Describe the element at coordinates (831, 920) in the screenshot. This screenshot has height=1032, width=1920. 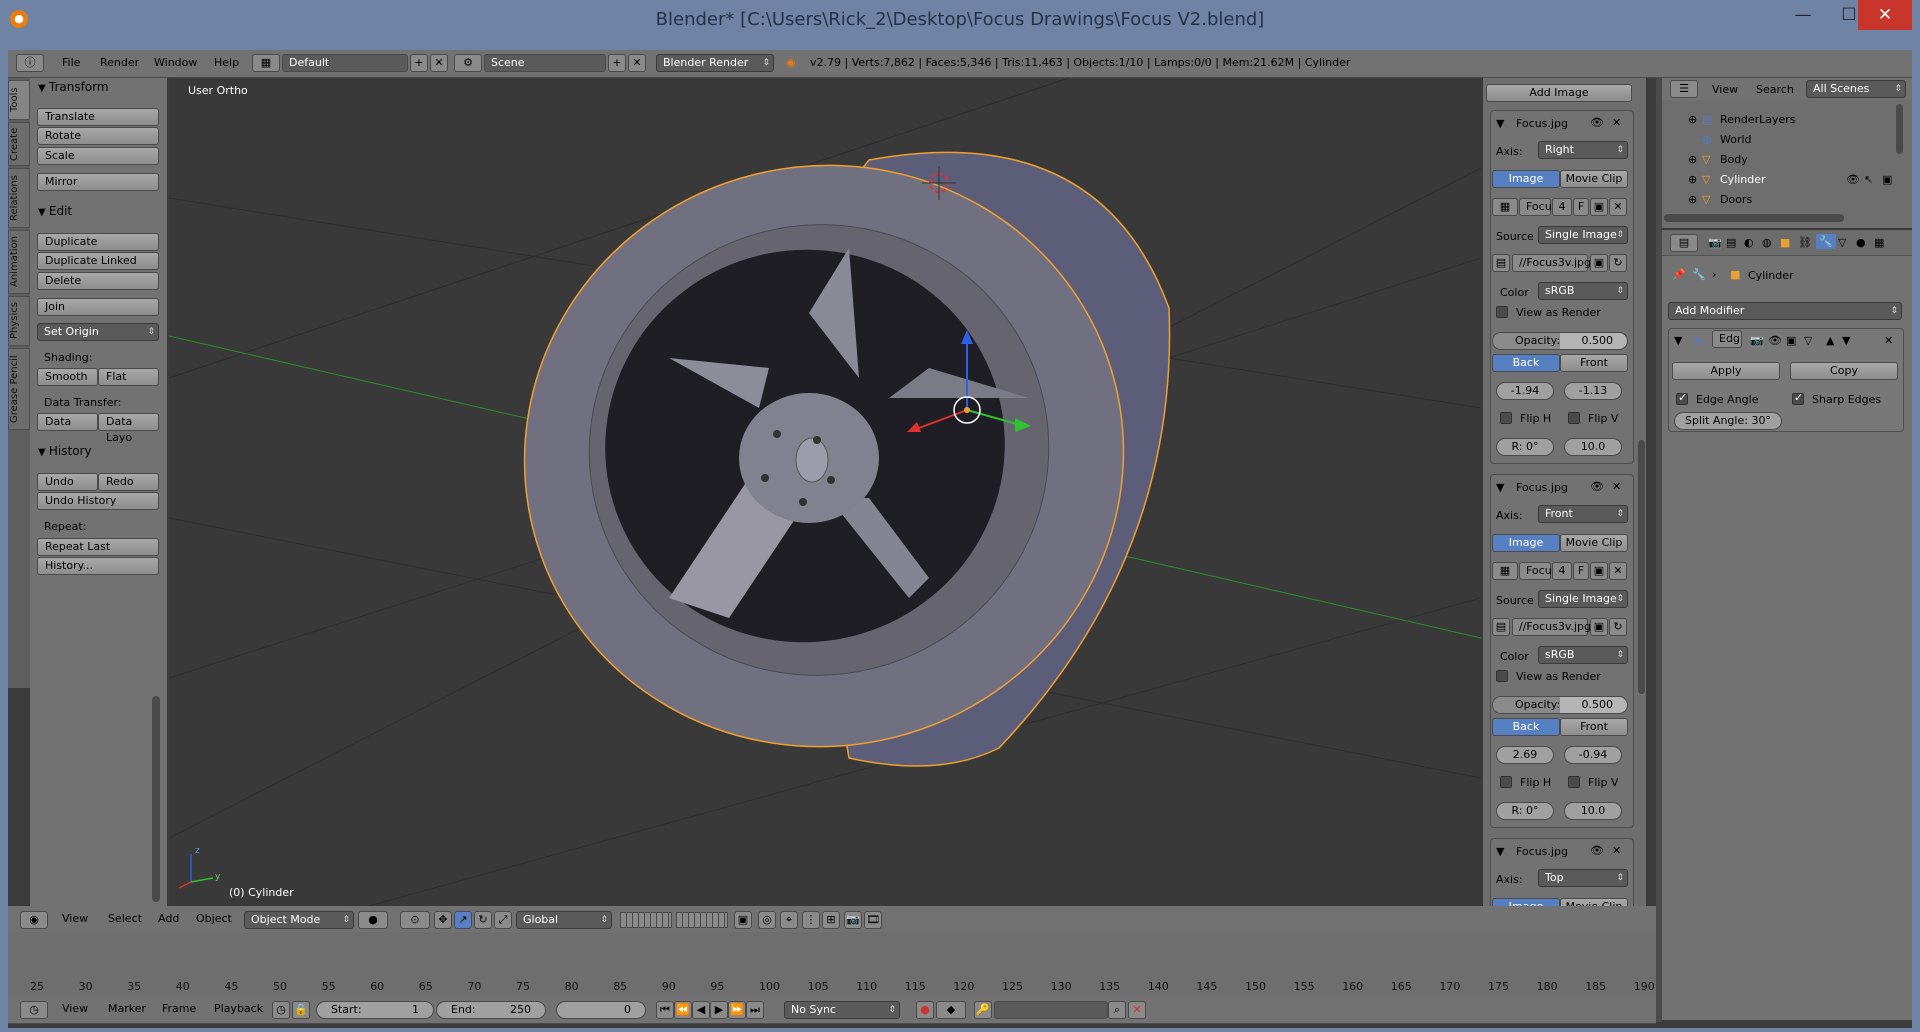
I see `snap-target-icon: ⊞` at that location.